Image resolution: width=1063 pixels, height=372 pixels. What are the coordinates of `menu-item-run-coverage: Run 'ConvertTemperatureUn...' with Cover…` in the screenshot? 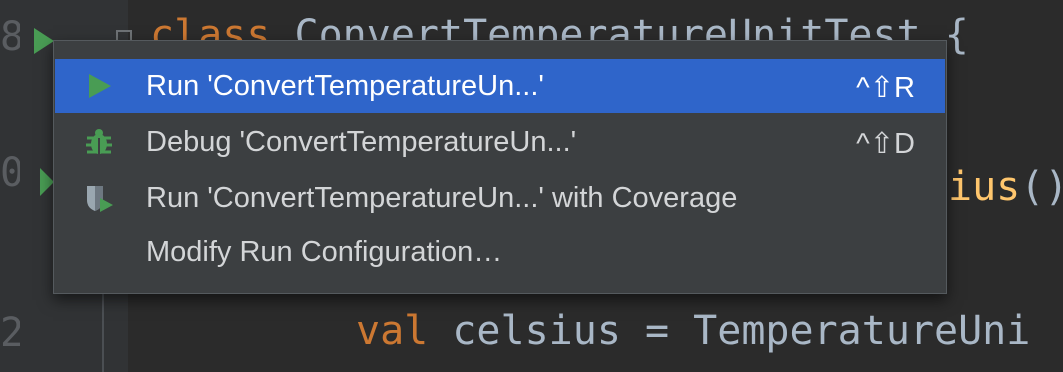 It's located at (500, 198).